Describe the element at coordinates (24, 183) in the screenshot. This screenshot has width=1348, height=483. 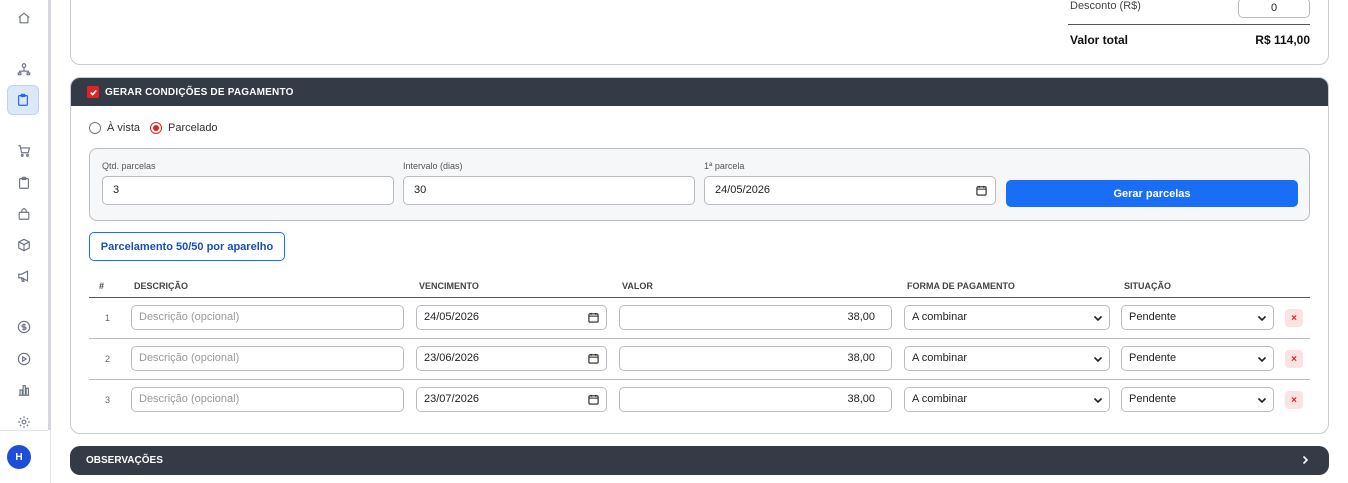
I see `clipboard-list-icon` at that location.